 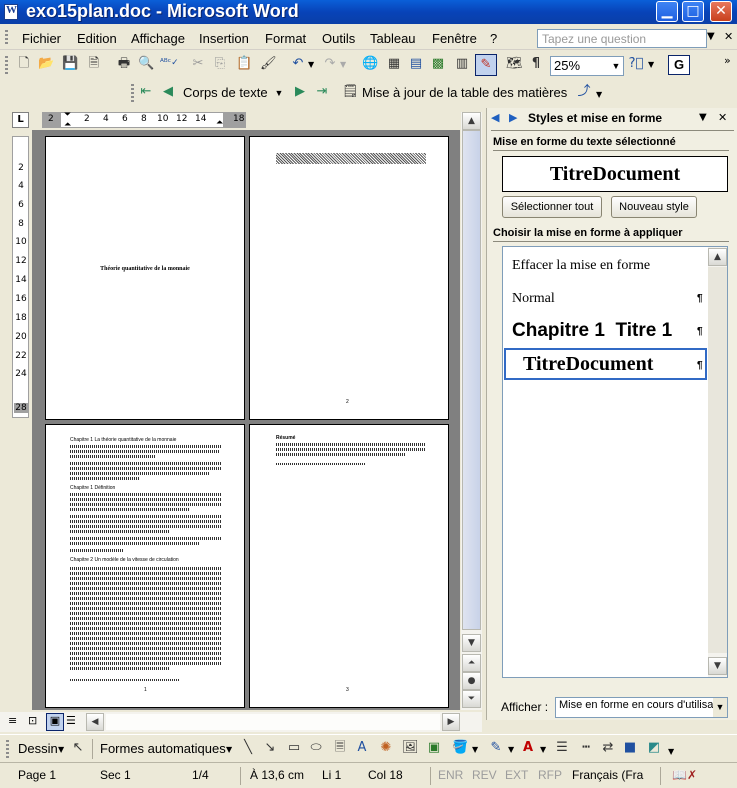 I want to click on textbox-icon: 🗏, so click(x=340, y=748).